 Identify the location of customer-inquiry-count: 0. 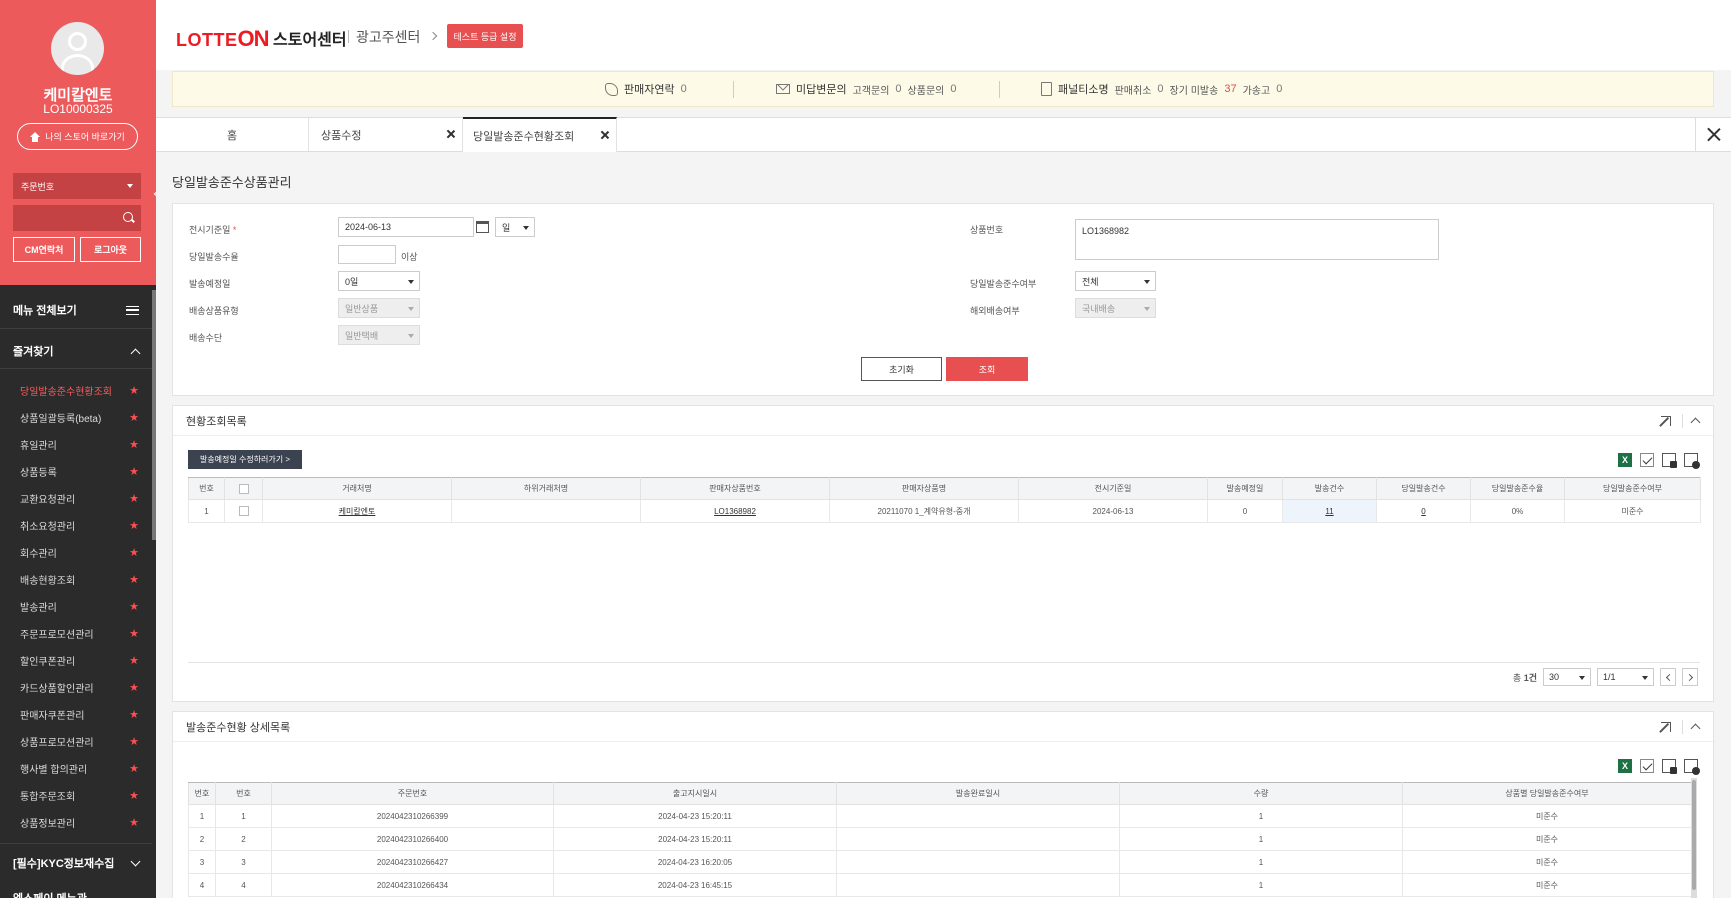
(898, 89).